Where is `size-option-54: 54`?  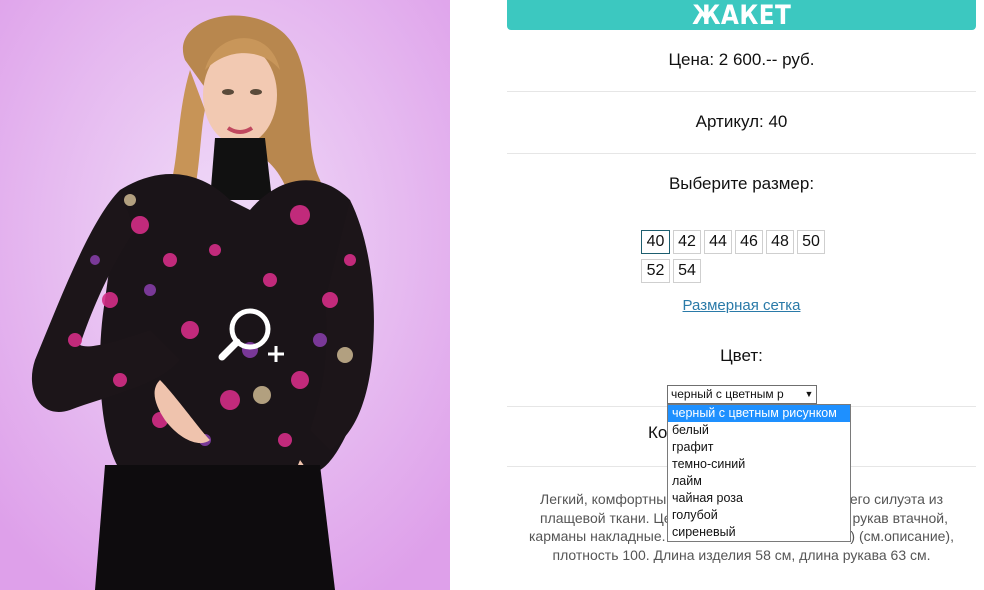
size-option-54: 54 is located at coordinates (687, 271).